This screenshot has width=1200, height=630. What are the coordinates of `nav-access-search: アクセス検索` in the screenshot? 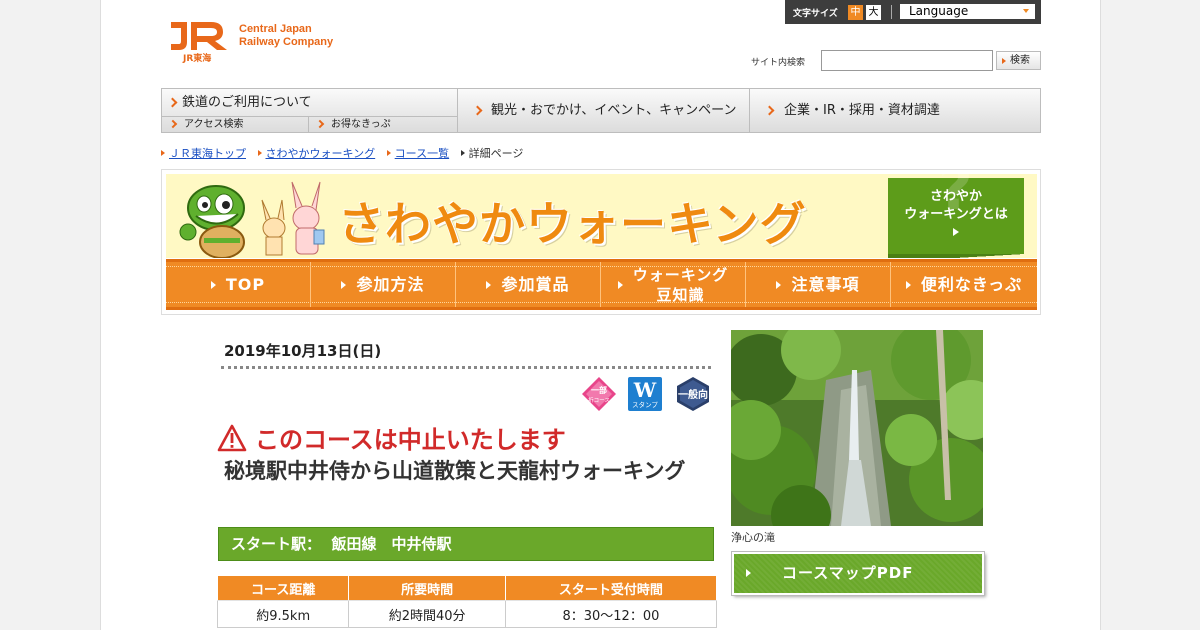 It's located at (235, 124).